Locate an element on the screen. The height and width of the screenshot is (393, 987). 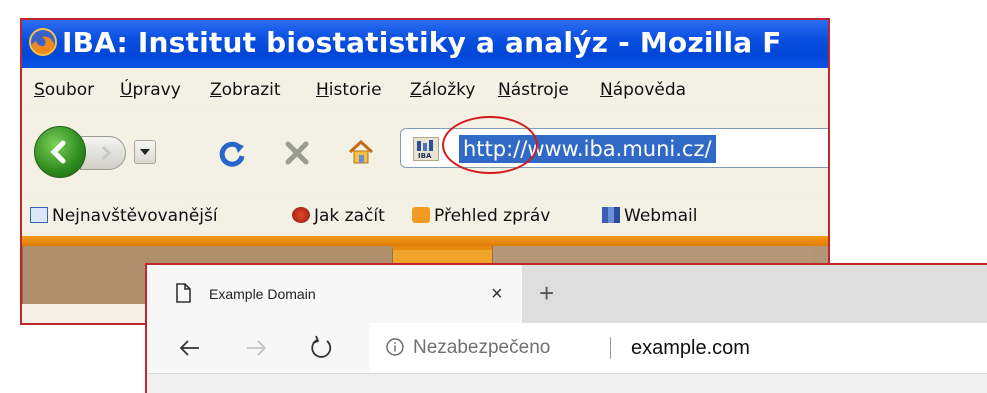
page-content-area-modern is located at coordinates (567, 383).